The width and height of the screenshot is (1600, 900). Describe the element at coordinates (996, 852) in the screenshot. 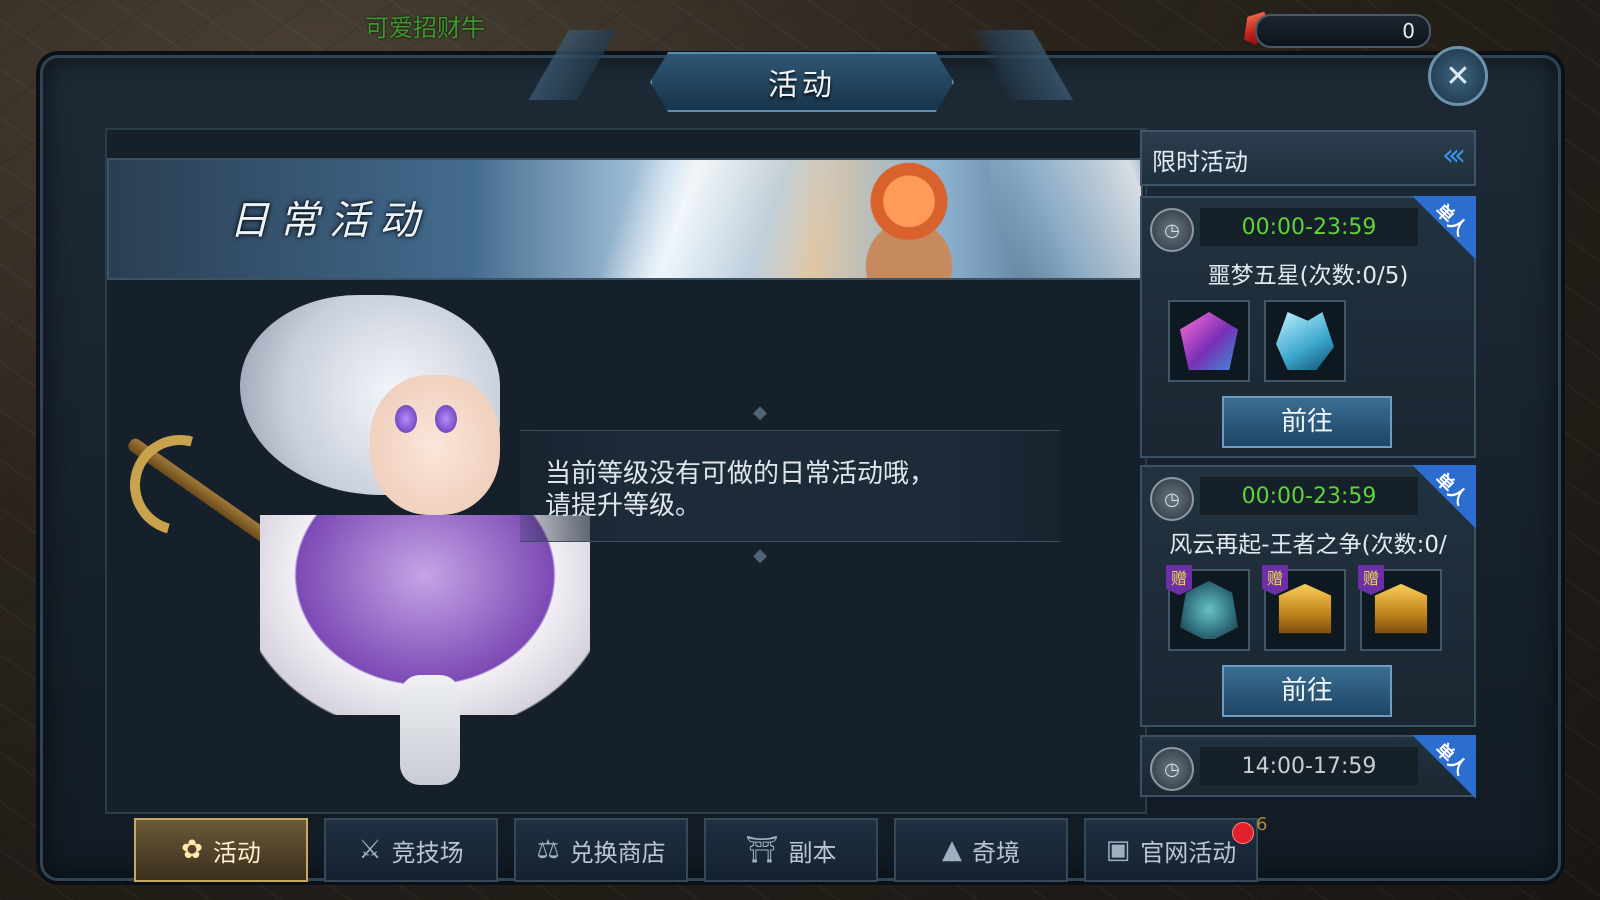

I see `tab-label: 奇境` at that location.